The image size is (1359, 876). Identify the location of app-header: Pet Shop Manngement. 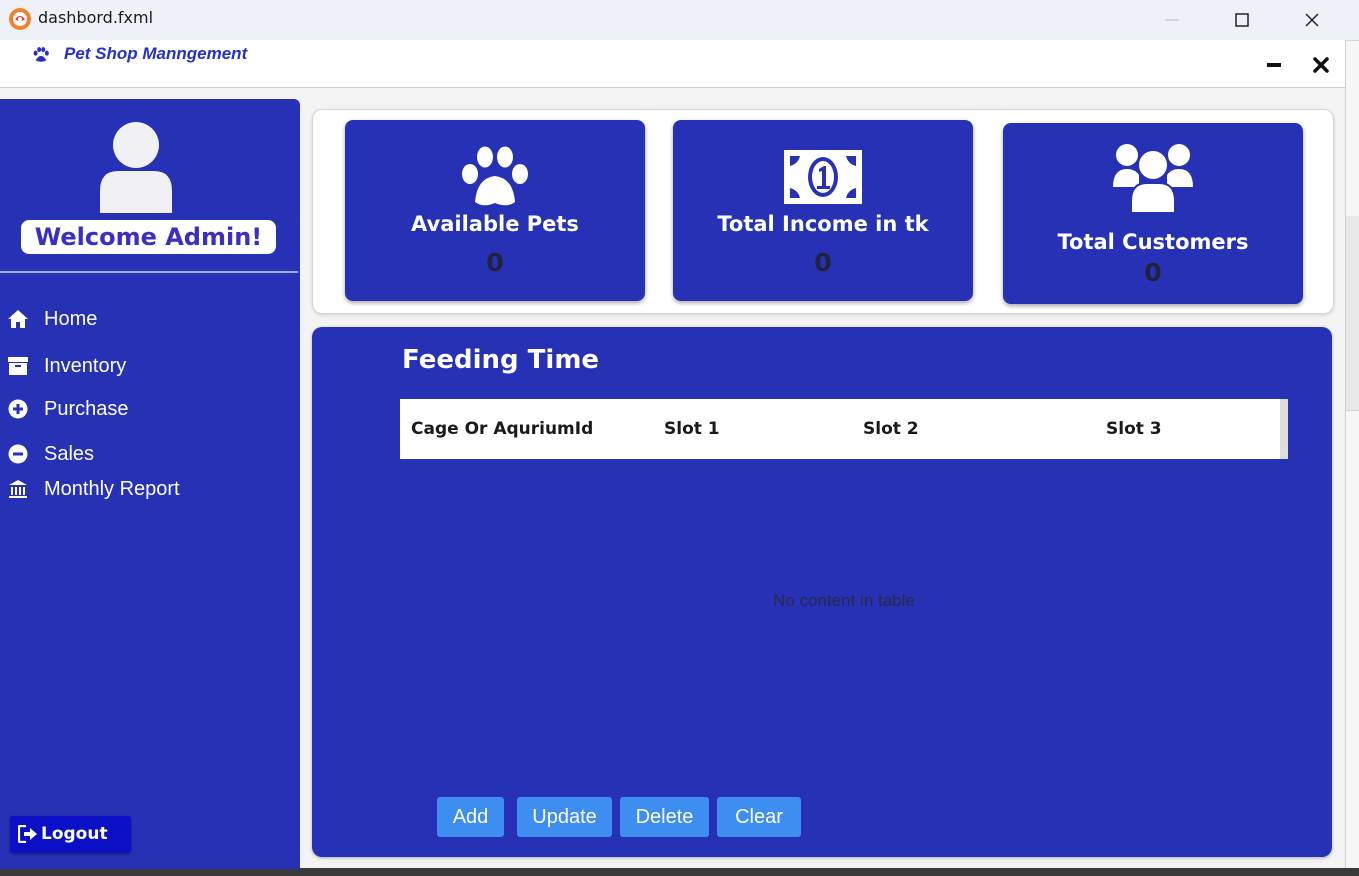
(672, 64).